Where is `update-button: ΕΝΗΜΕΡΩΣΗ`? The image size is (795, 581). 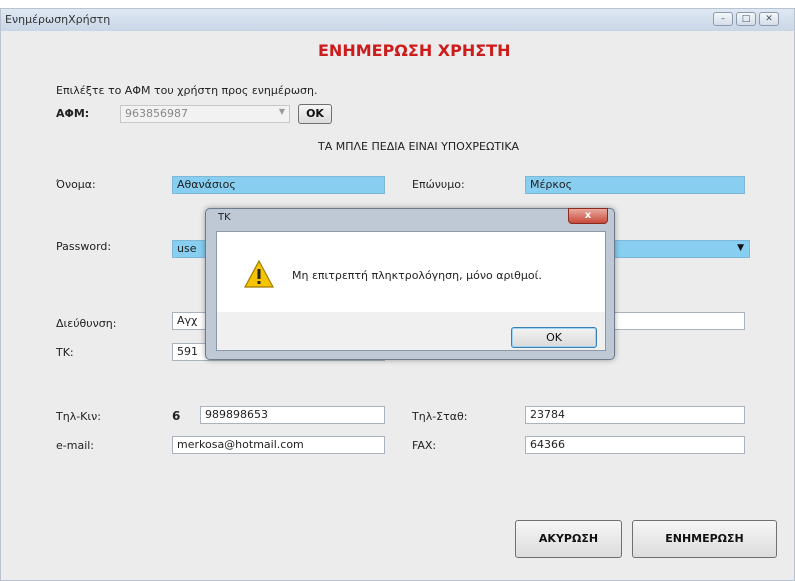
update-button: ΕΝΗΜΕΡΩΣΗ is located at coordinates (704, 539).